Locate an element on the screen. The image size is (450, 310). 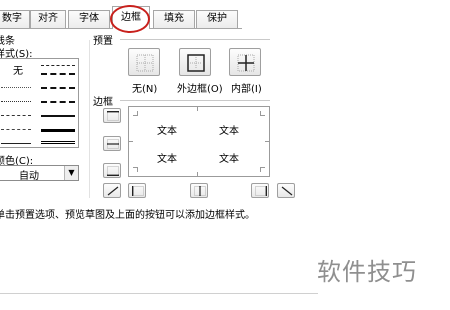
border-top-button is located at coordinates (112, 115).